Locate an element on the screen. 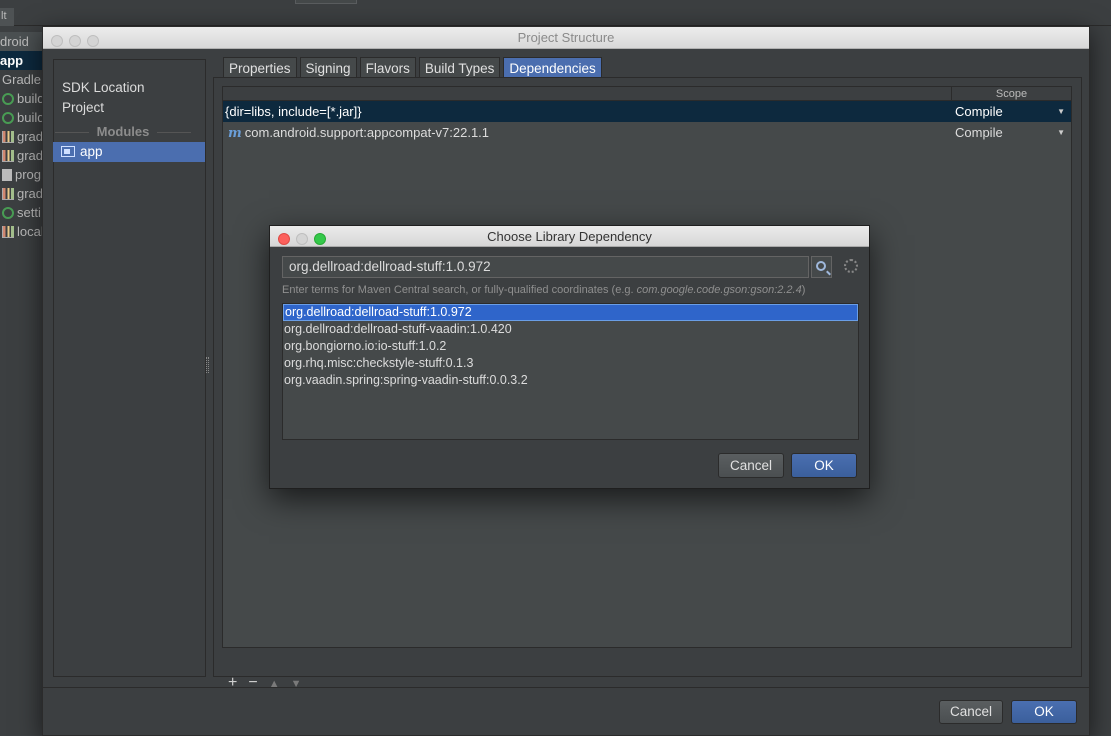 The height and width of the screenshot is (736, 1111). search-button is located at coordinates (821, 267).